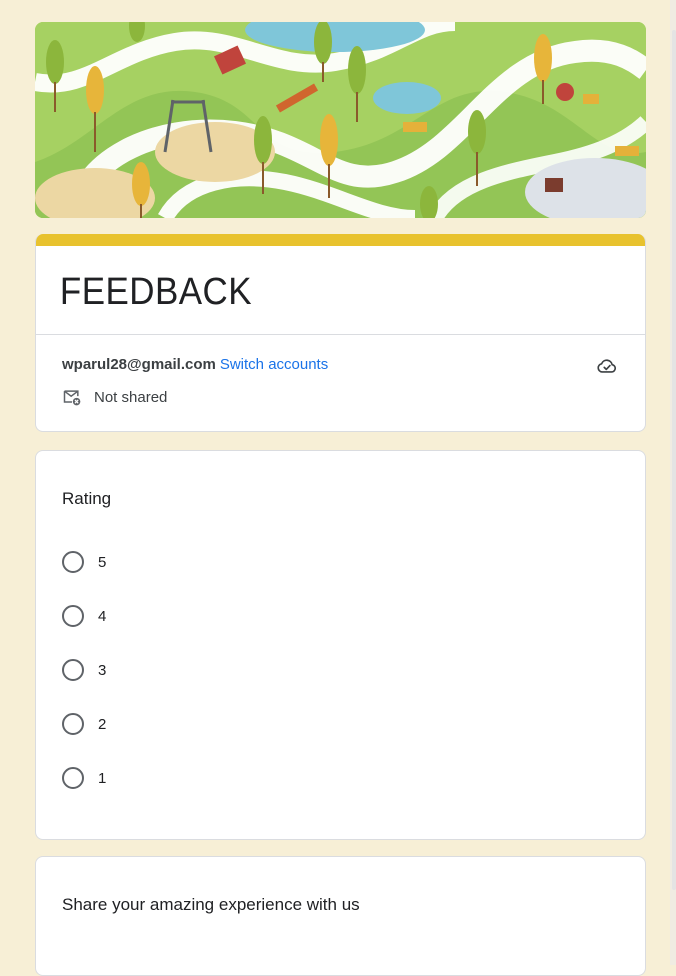 Image resolution: width=676 pixels, height=976 pixels. Describe the element at coordinates (72, 398) in the screenshot. I see `mail-not-shared-icon` at that location.